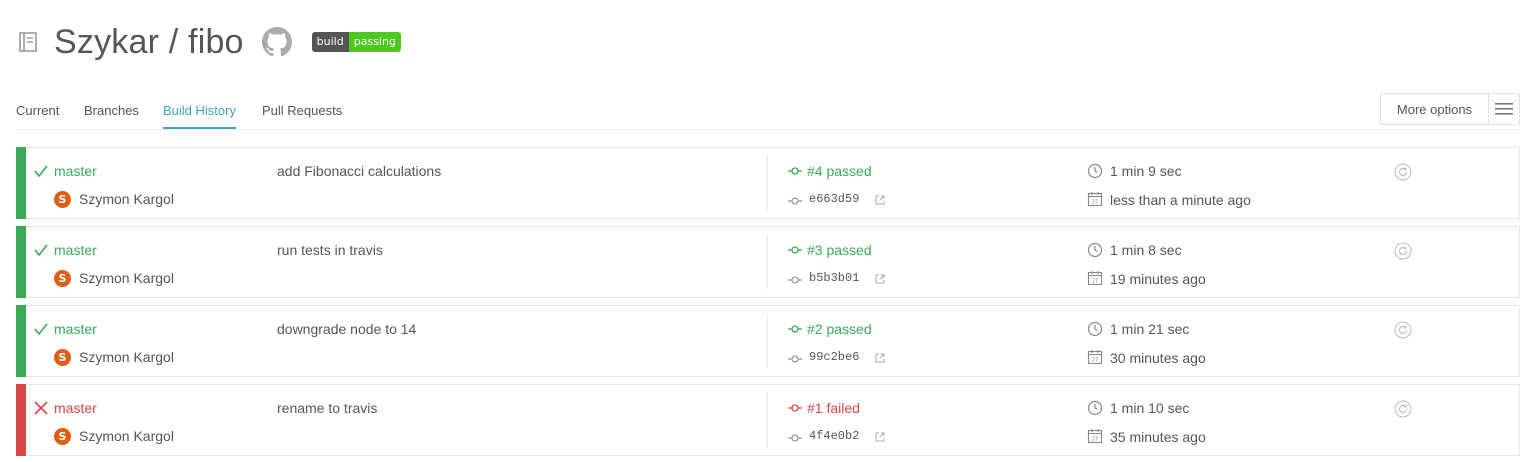  What do you see at coordinates (41, 408) in the screenshot?
I see `cross-icon` at bounding box center [41, 408].